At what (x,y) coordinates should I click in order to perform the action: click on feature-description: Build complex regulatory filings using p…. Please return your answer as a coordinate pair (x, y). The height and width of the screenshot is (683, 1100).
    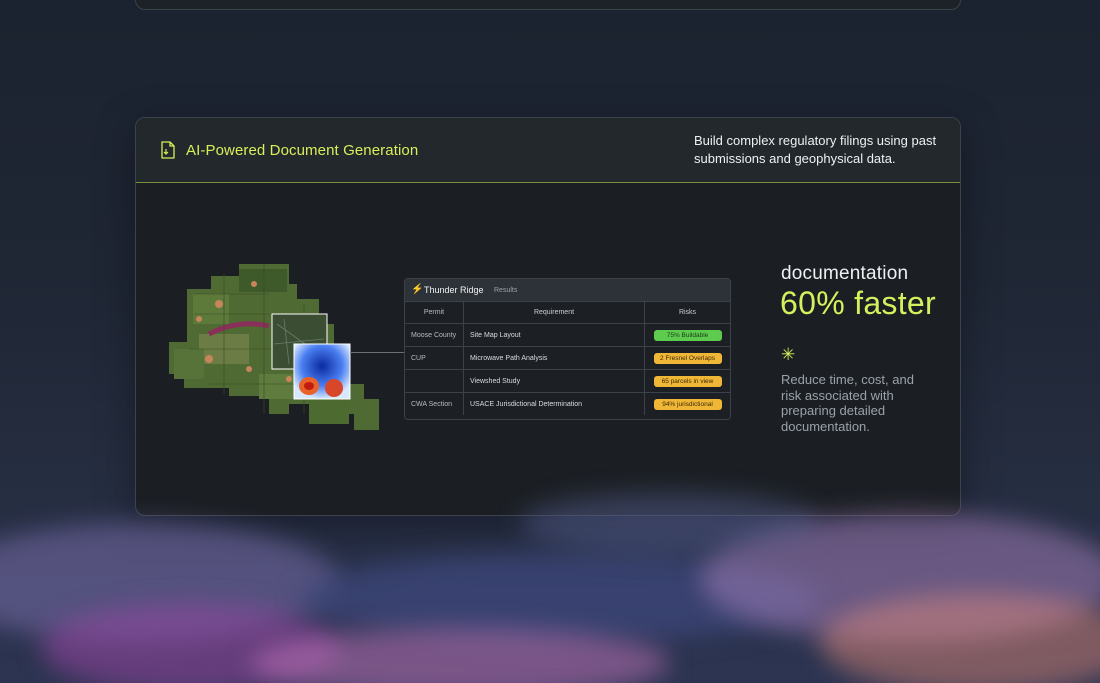
    Looking at the image, I should click on (815, 149).